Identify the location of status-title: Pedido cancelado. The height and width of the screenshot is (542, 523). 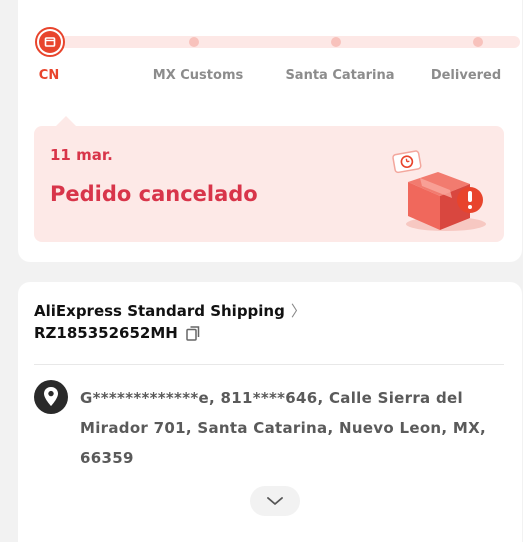
(154, 194).